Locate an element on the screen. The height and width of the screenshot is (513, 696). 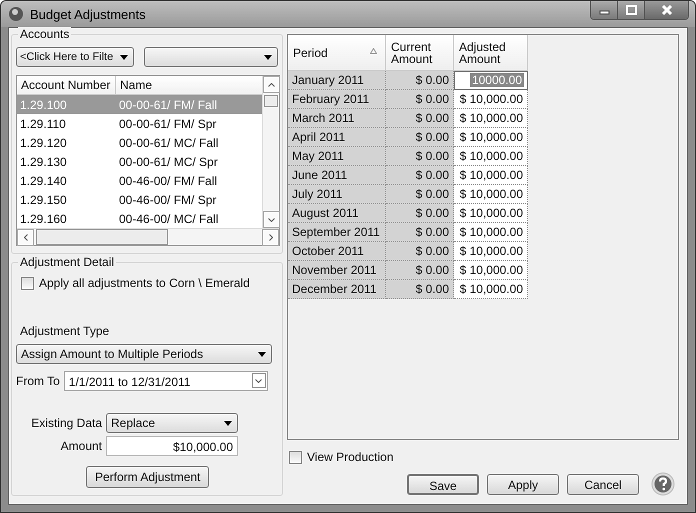
table-cell: February 2011 is located at coordinates (337, 99).